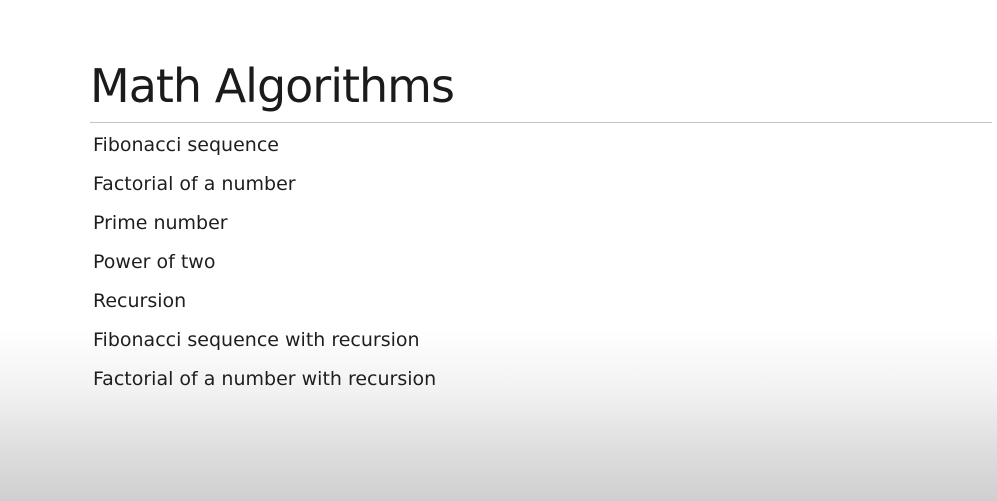 The height and width of the screenshot is (501, 997). Describe the element at coordinates (272, 86) in the screenshot. I see `slide-title: Math Algorithms` at that location.